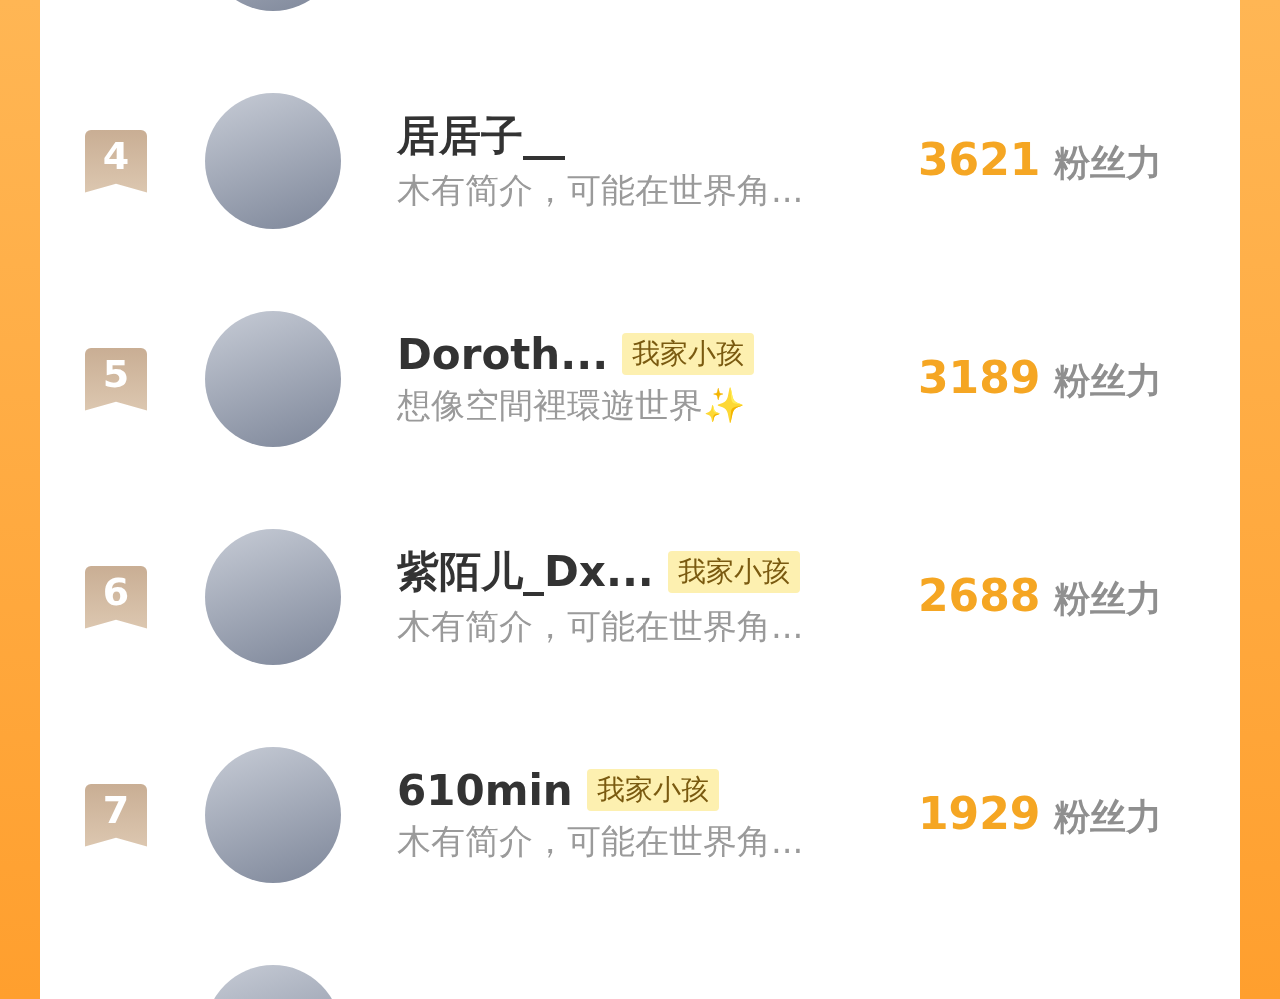 Image resolution: width=1280 pixels, height=999 pixels. I want to click on user-bio: 想像空間裡環遊世界✨, so click(571, 405).